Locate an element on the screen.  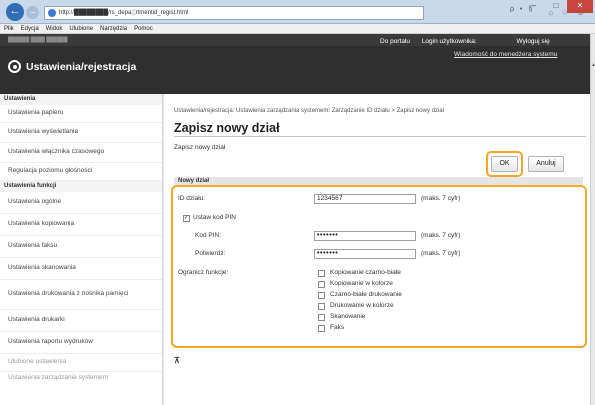
sidebar-item-timer: Ustawienia włącznika czasowego is located at coordinates (81, 153).